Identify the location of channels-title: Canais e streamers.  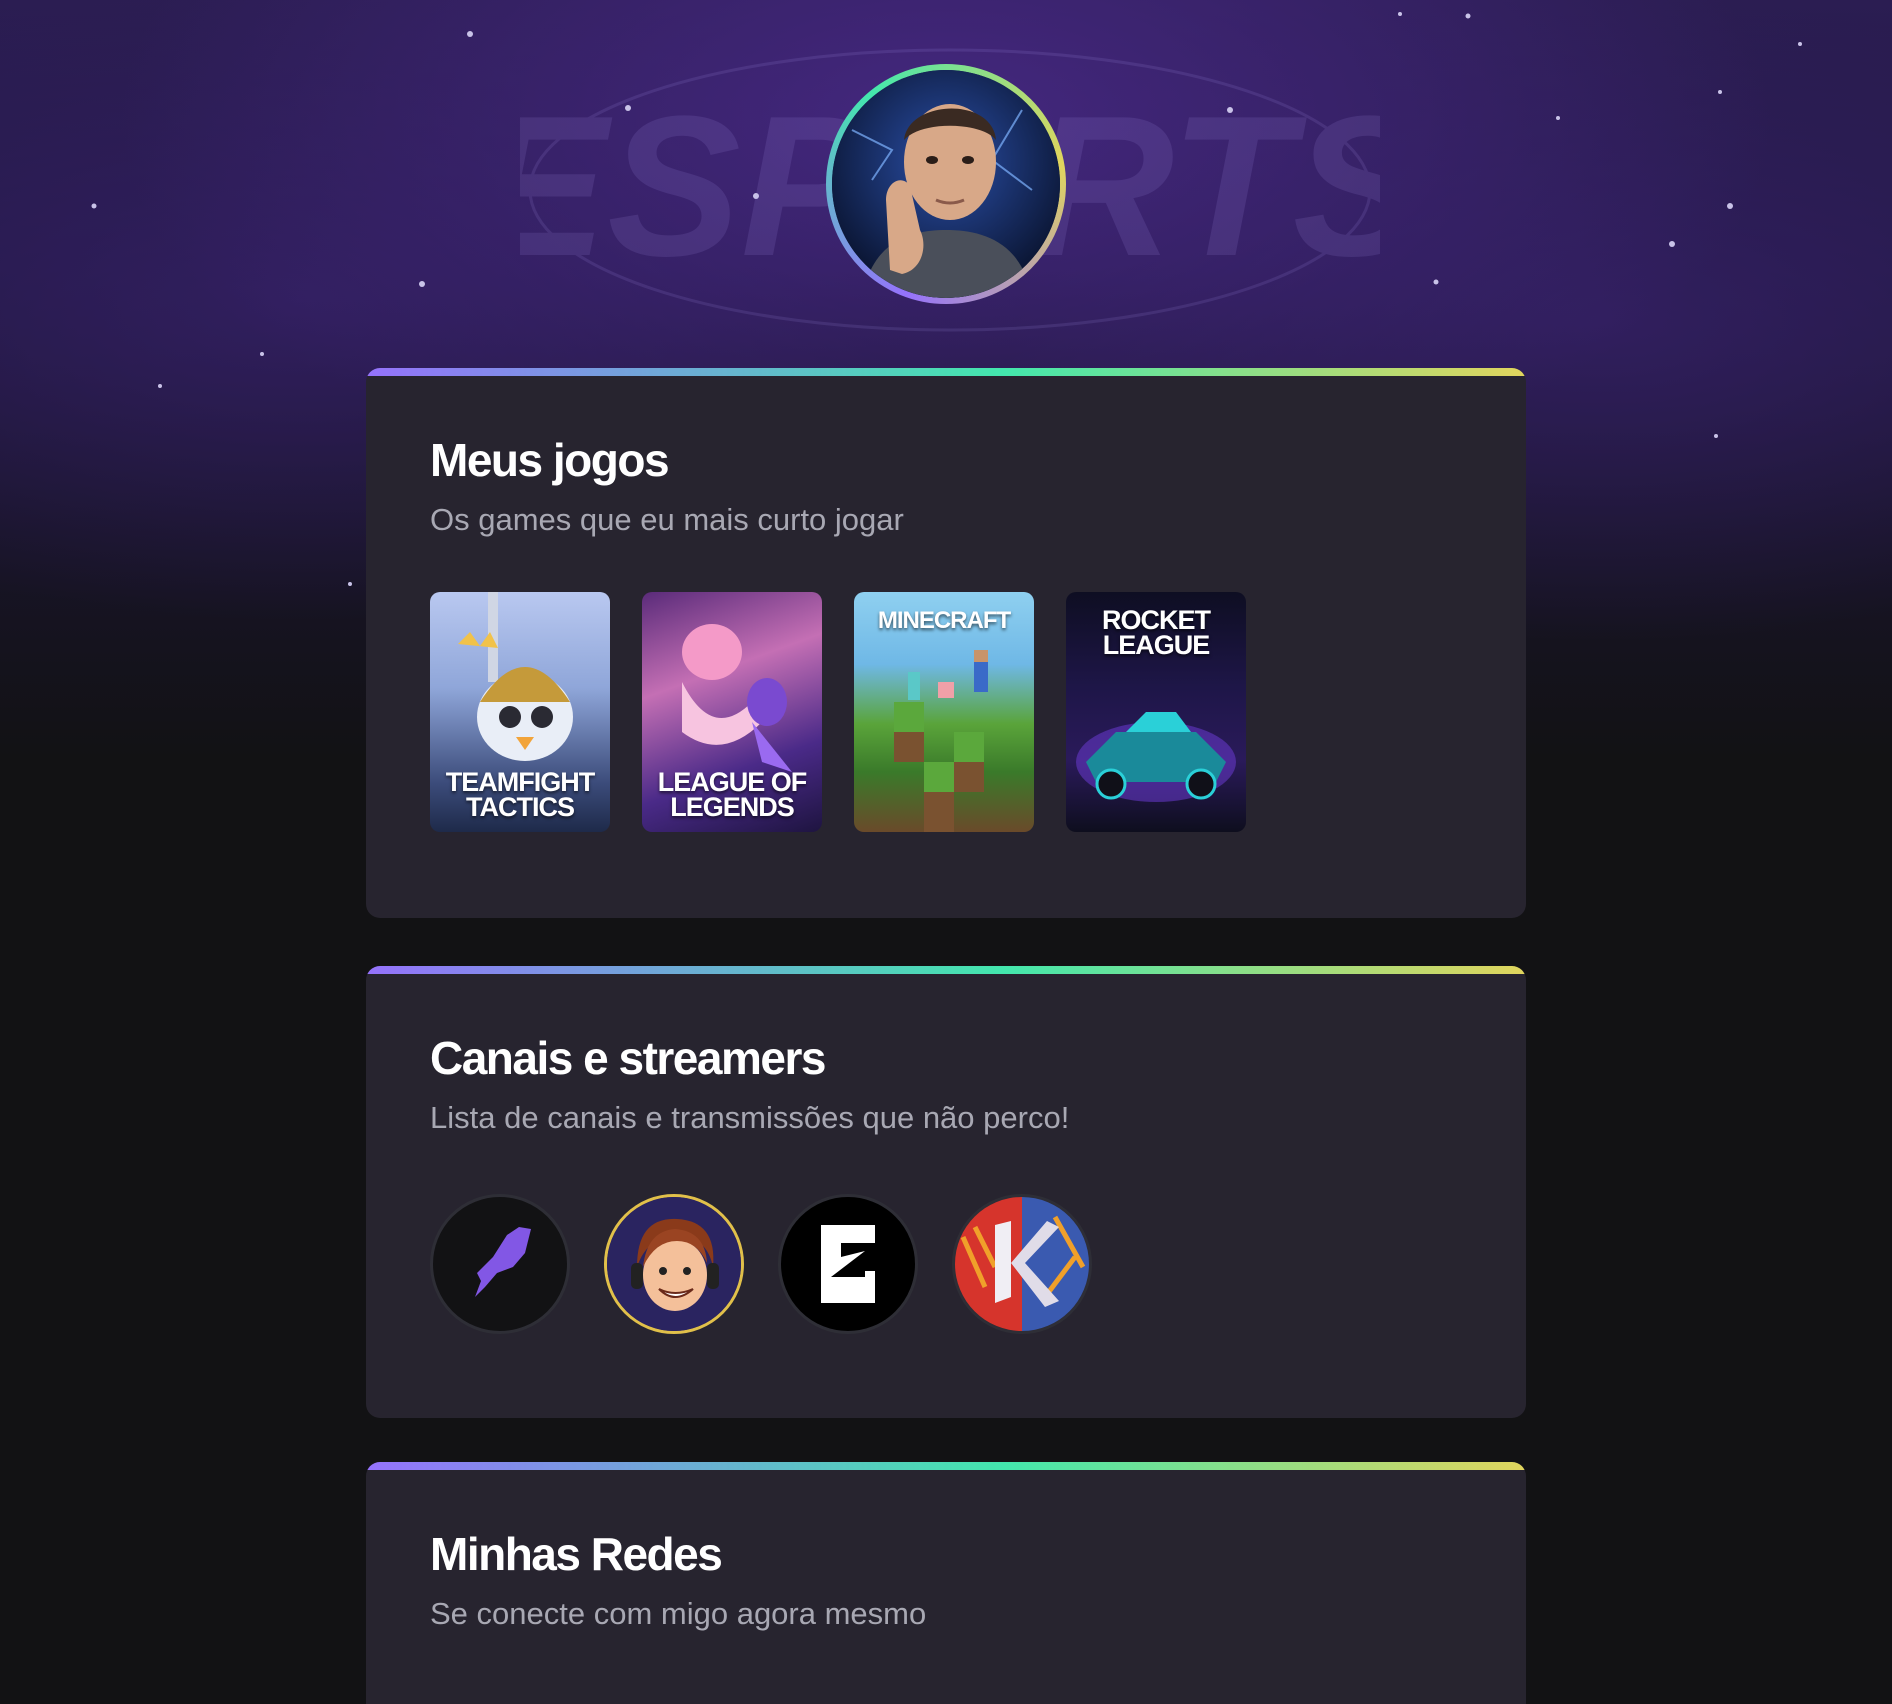
(628, 1058).